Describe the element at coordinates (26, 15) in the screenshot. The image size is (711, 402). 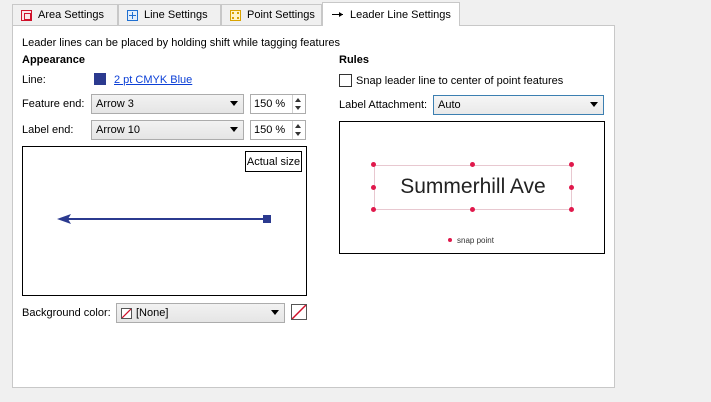
I see `area-settings-icon` at that location.